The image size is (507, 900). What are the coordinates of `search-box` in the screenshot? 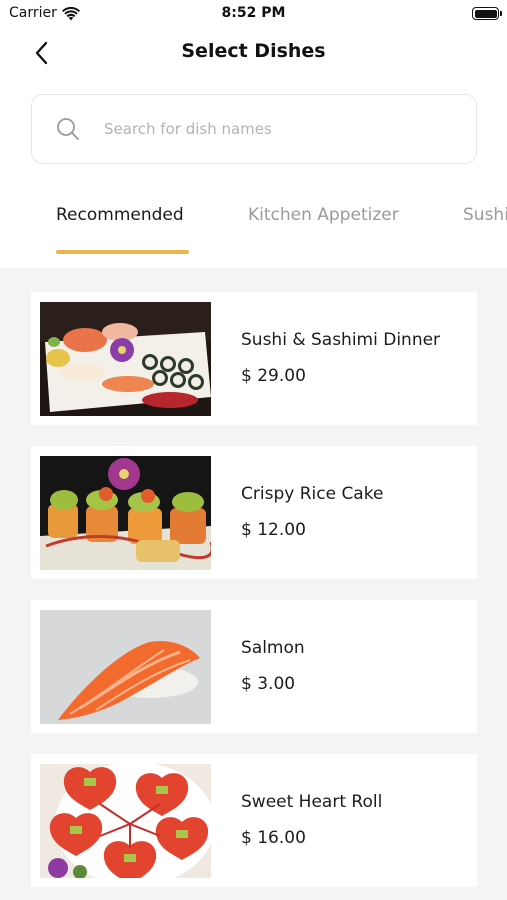 It's located at (254, 129).